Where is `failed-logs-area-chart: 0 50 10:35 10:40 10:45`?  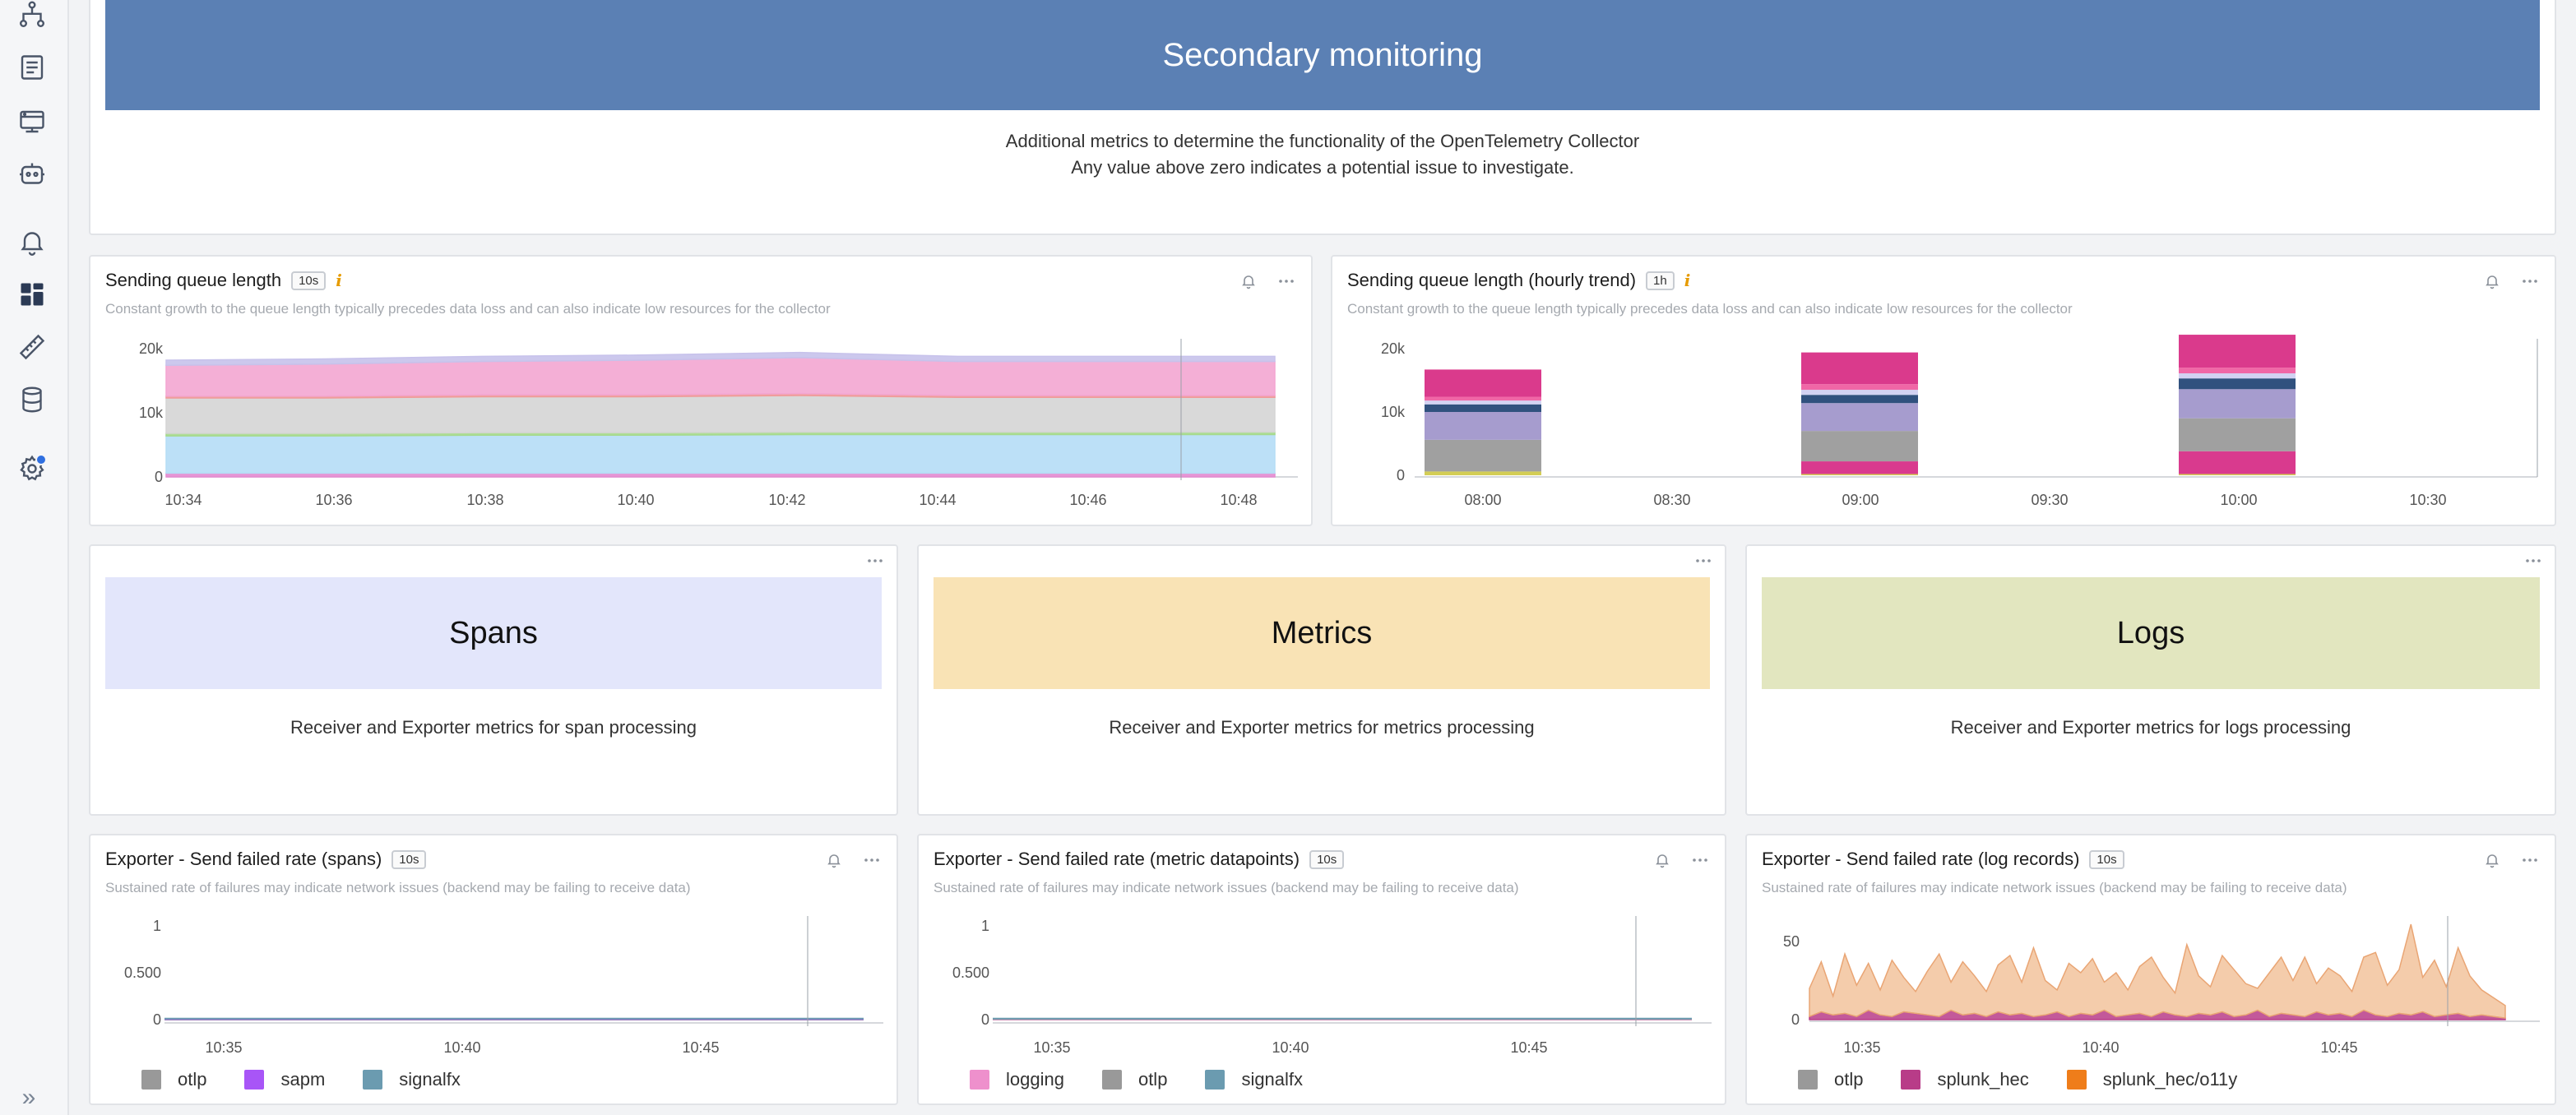
failed-logs-area-chart: 0 50 10:35 10:40 10:45 is located at coordinates (2152, 971).